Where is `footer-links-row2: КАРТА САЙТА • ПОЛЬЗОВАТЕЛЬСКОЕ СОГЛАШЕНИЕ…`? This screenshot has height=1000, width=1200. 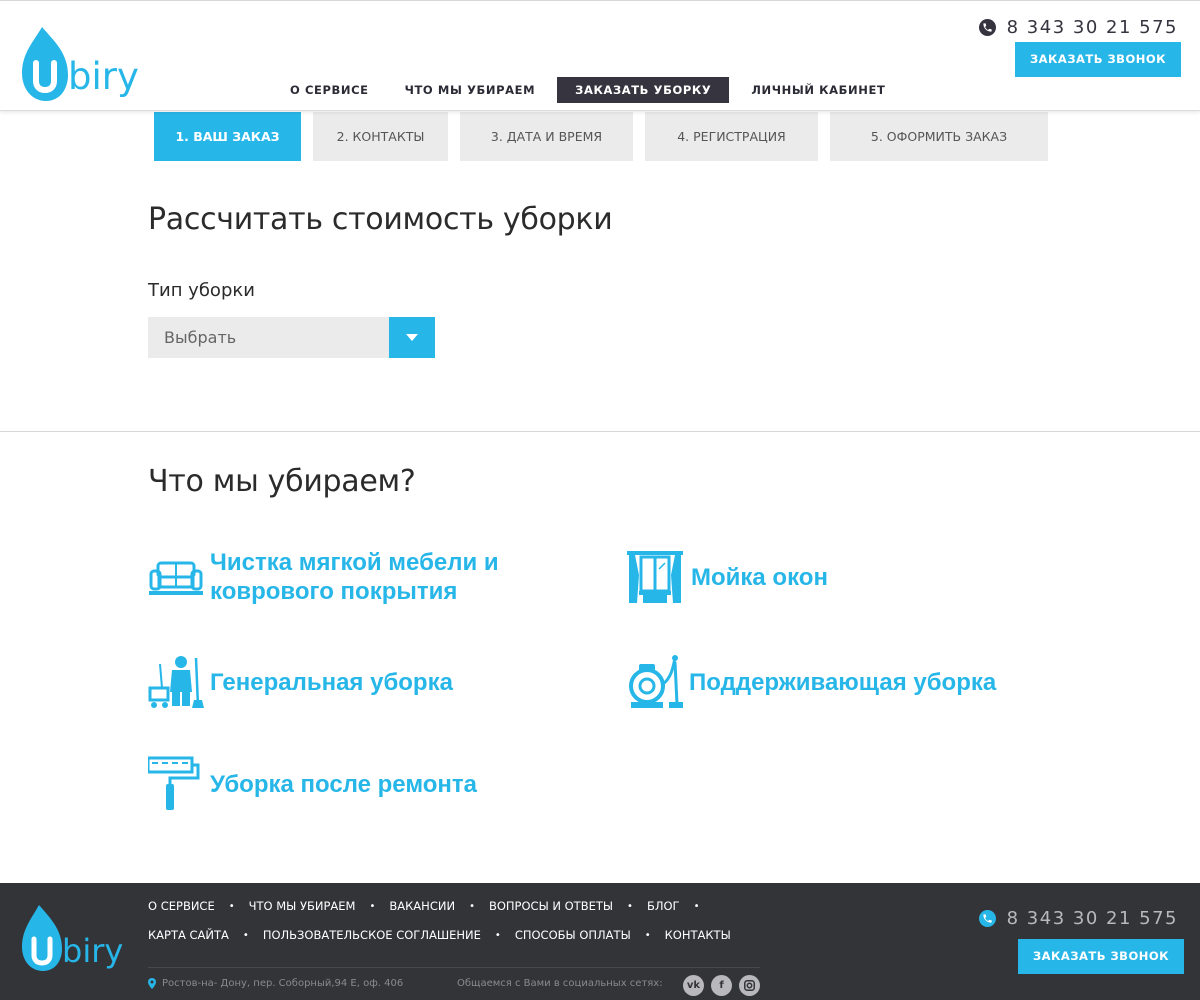
footer-links-row2: КАРТА САЙТА • ПОЛЬЗОВАТЕЛЬСКОЕ СОГЛАШЕНИЕ… is located at coordinates (439, 935).